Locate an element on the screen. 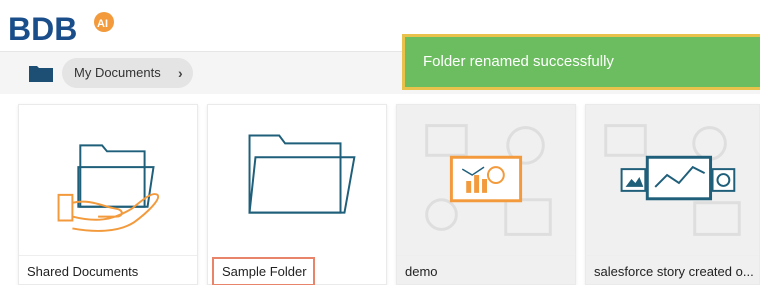 The image size is (760, 285). shared-folder-icon is located at coordinates (108, 188).